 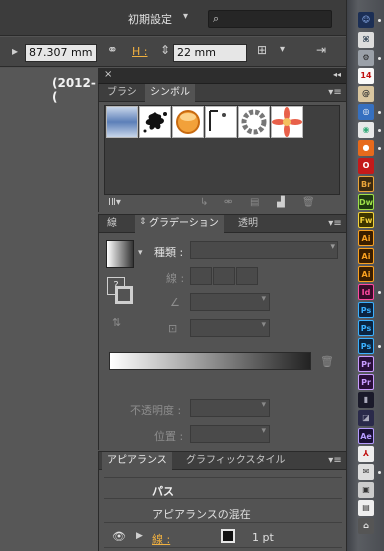 What do you see at coordinates (61, 53) in the screenshot?
I see `width-field: 87.307 mm` at bounding box center [61, 53].